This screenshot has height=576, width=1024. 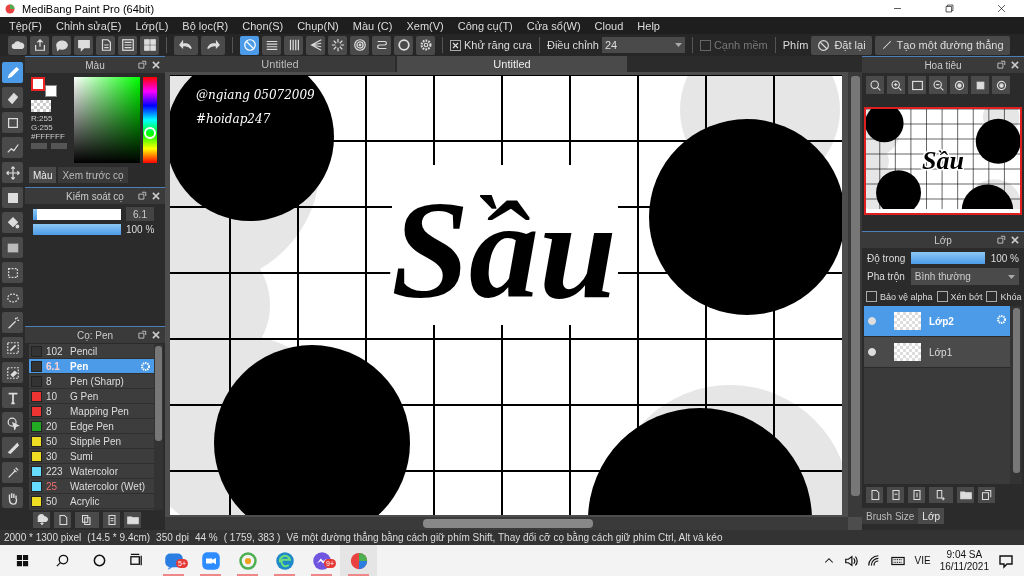 What do you see at coordinates (25, 25) in the screenshot?
I see `menu-item: Tệp(F)` at bounding box center [25, 25].